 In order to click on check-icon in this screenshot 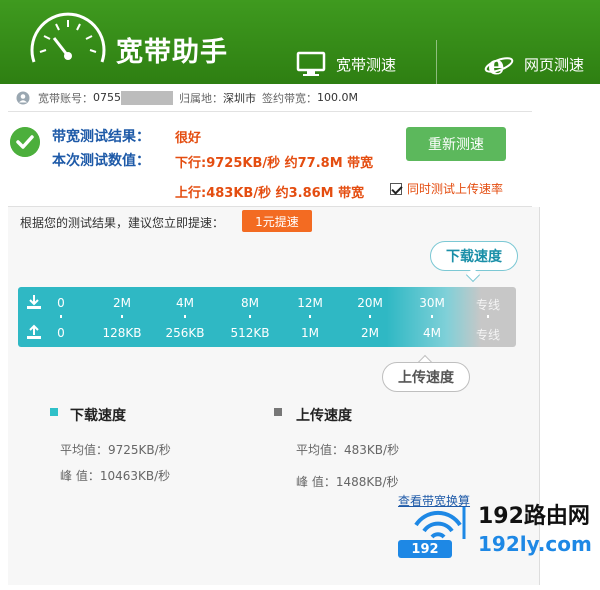, I will do `click(25, 142)`.